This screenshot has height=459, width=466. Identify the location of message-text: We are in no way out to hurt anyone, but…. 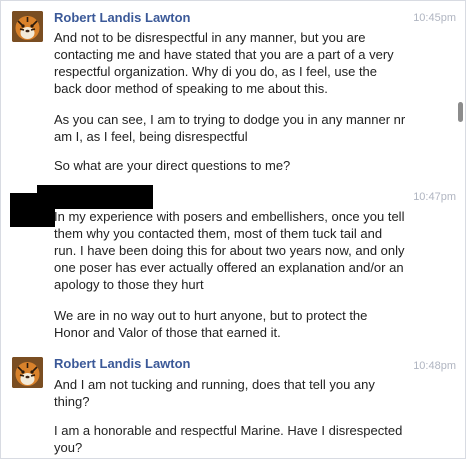
(211, 324).